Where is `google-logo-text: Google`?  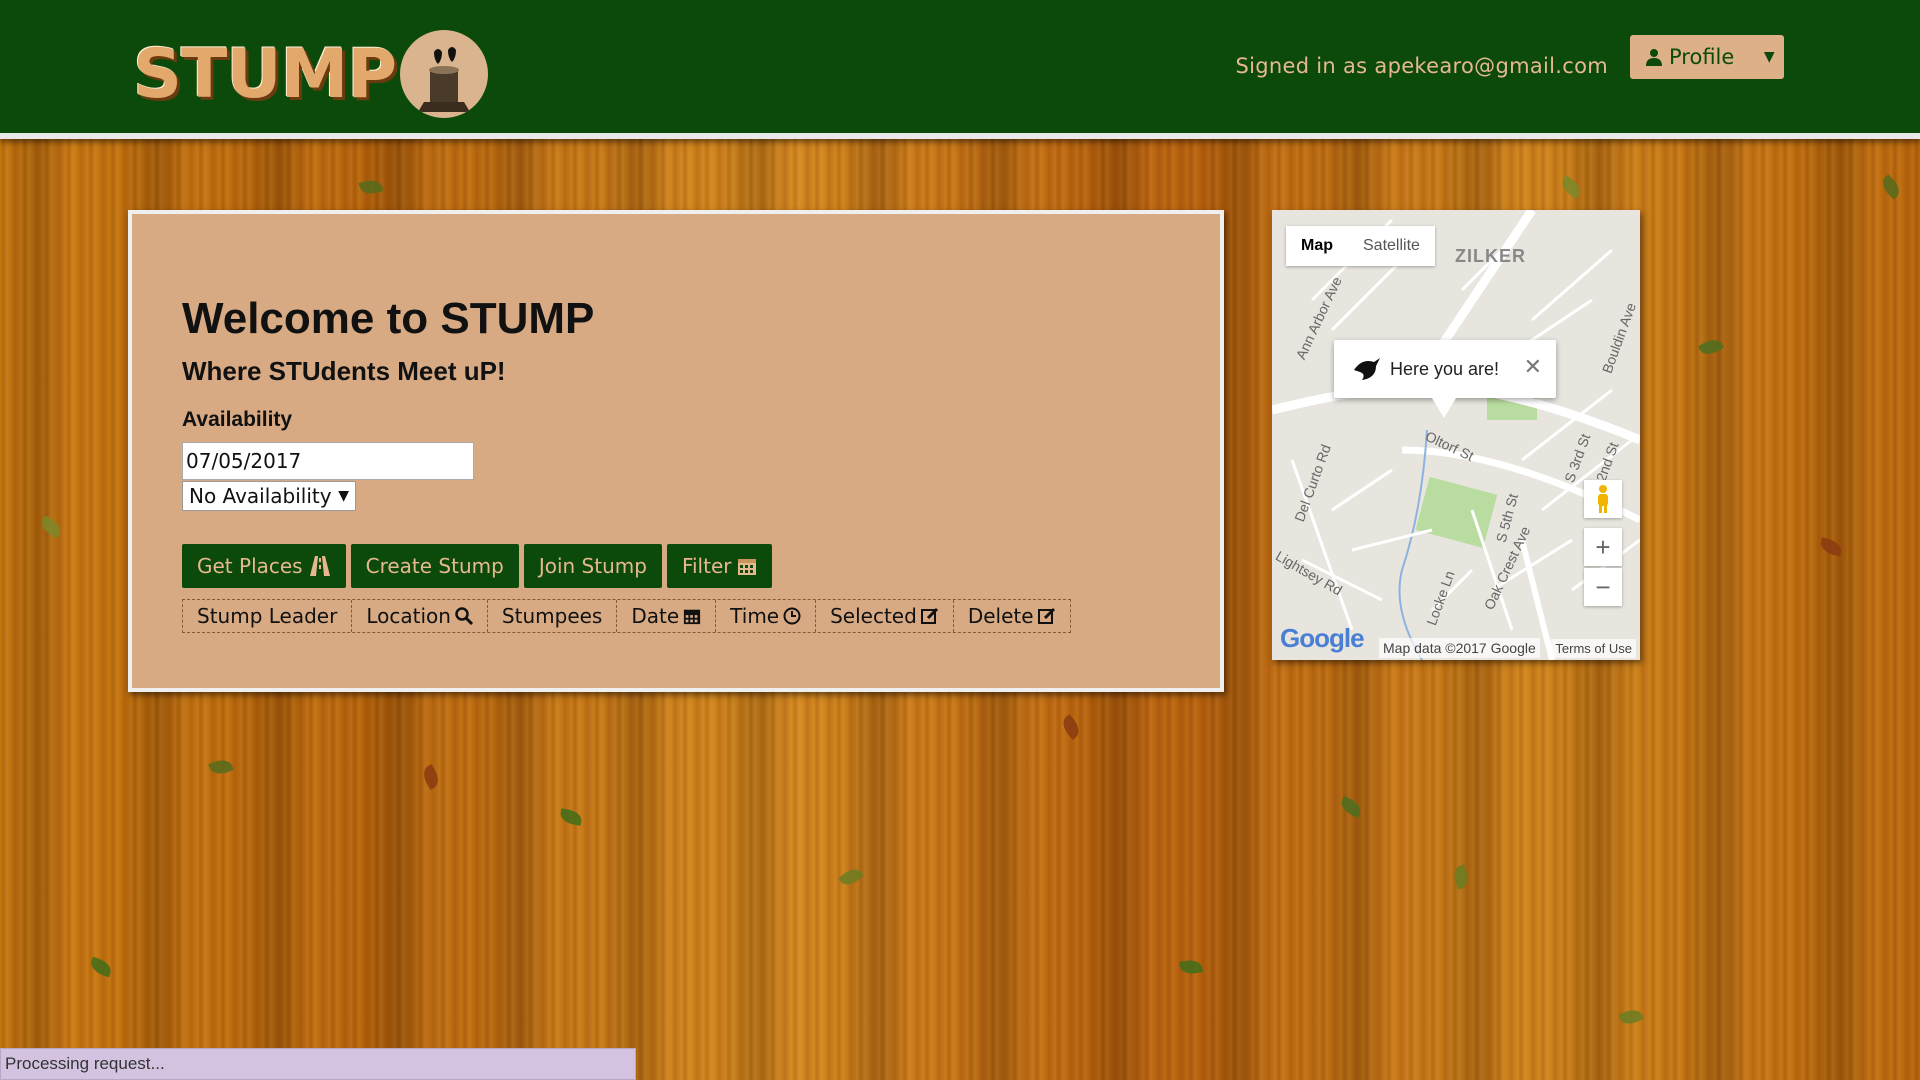 google-logo-text: Google is located at coordinates (1322, 638).